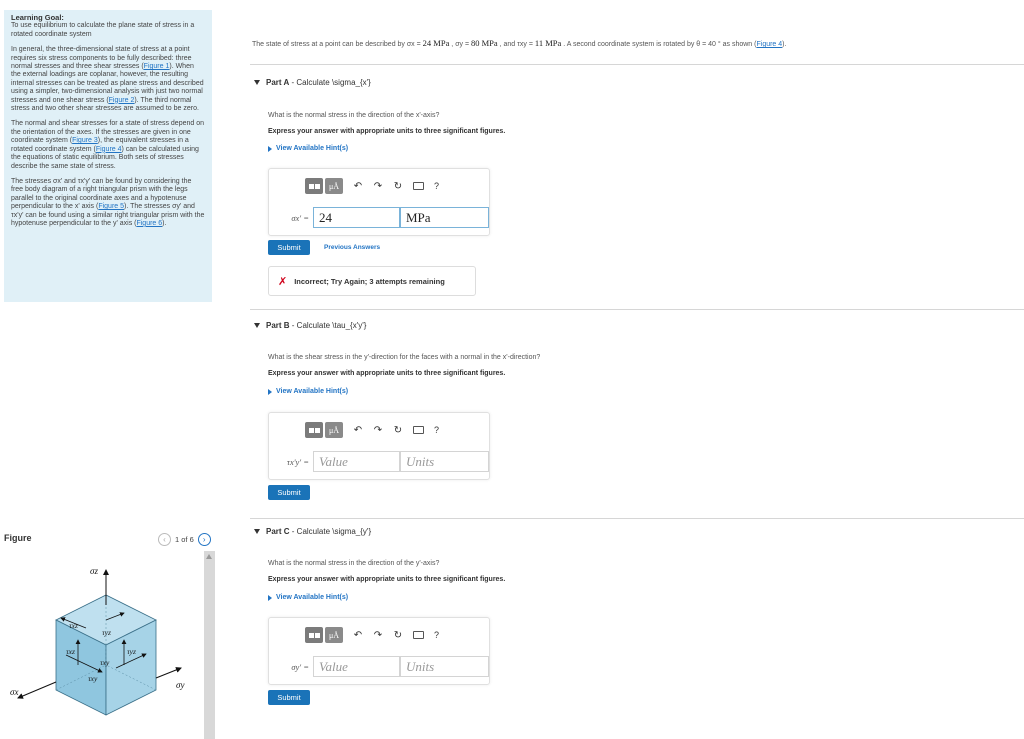 The image size is (1024, 739). Describe the element at coordinates (37, 690) in the screenshot. I see `sigma-x-arrow` at that location.